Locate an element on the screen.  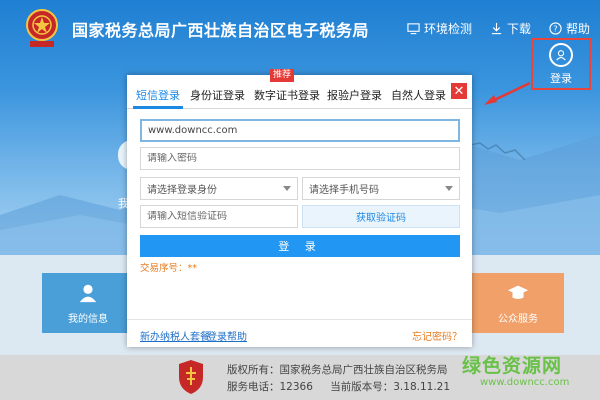
tax-emblem-icon is located at coordinates (42, 28).